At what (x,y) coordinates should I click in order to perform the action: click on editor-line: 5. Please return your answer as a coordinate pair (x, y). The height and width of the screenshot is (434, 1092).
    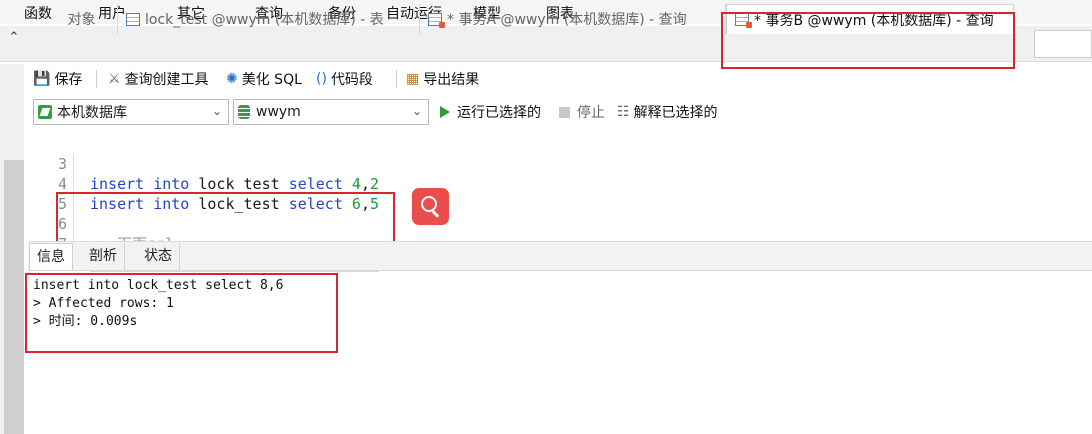
    Looking at the image, I should click on (560, 194).